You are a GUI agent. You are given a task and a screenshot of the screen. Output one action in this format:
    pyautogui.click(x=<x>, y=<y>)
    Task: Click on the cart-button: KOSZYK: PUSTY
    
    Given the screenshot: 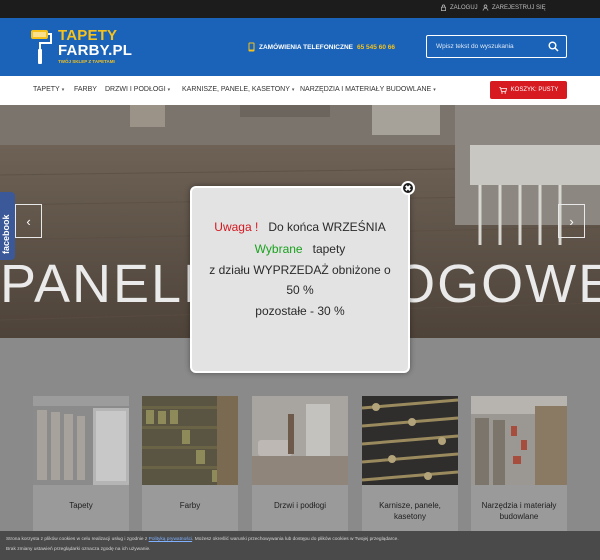 What is the action you would take?
    pyautogui.click(x=528, y=90)
    